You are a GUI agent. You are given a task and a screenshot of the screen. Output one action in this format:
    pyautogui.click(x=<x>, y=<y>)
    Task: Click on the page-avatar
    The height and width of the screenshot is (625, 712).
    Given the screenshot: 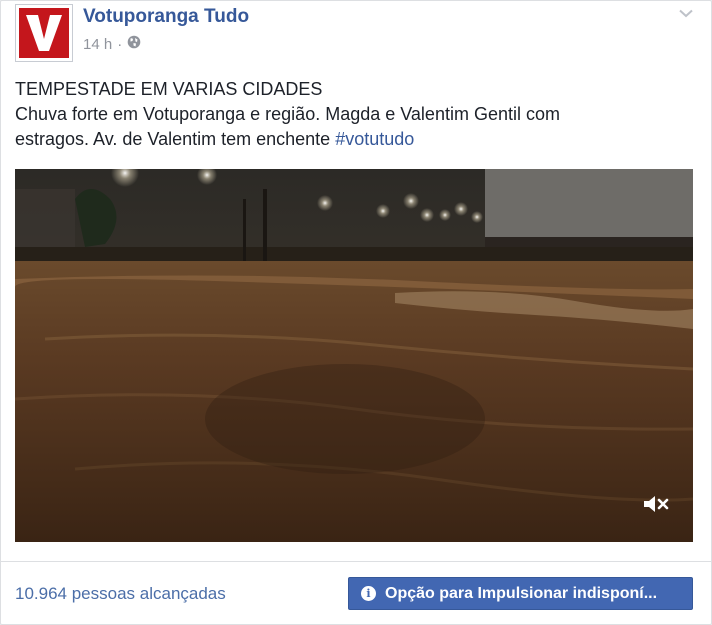 What is the action you would take?
    pyautogui.click(x=44, y=33)
    